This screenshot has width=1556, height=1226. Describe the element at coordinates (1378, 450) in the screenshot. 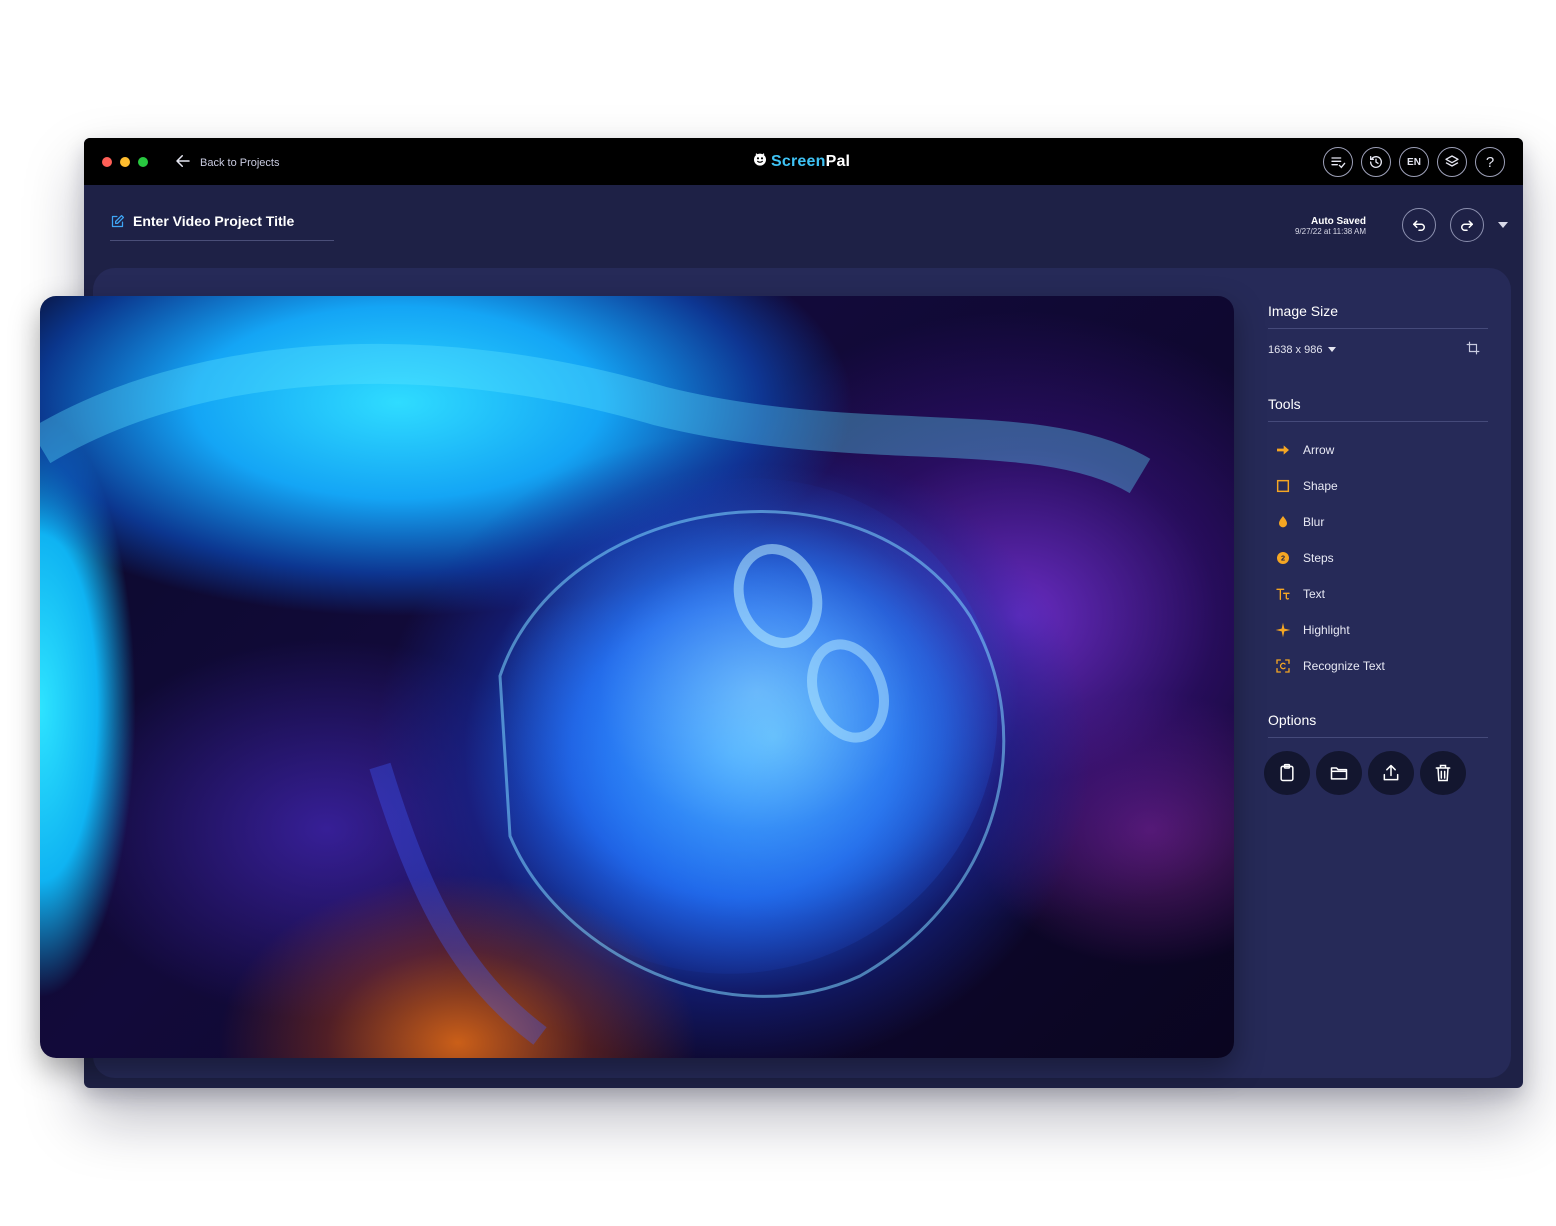

I see `tool-arrow: Arrow` at that location.